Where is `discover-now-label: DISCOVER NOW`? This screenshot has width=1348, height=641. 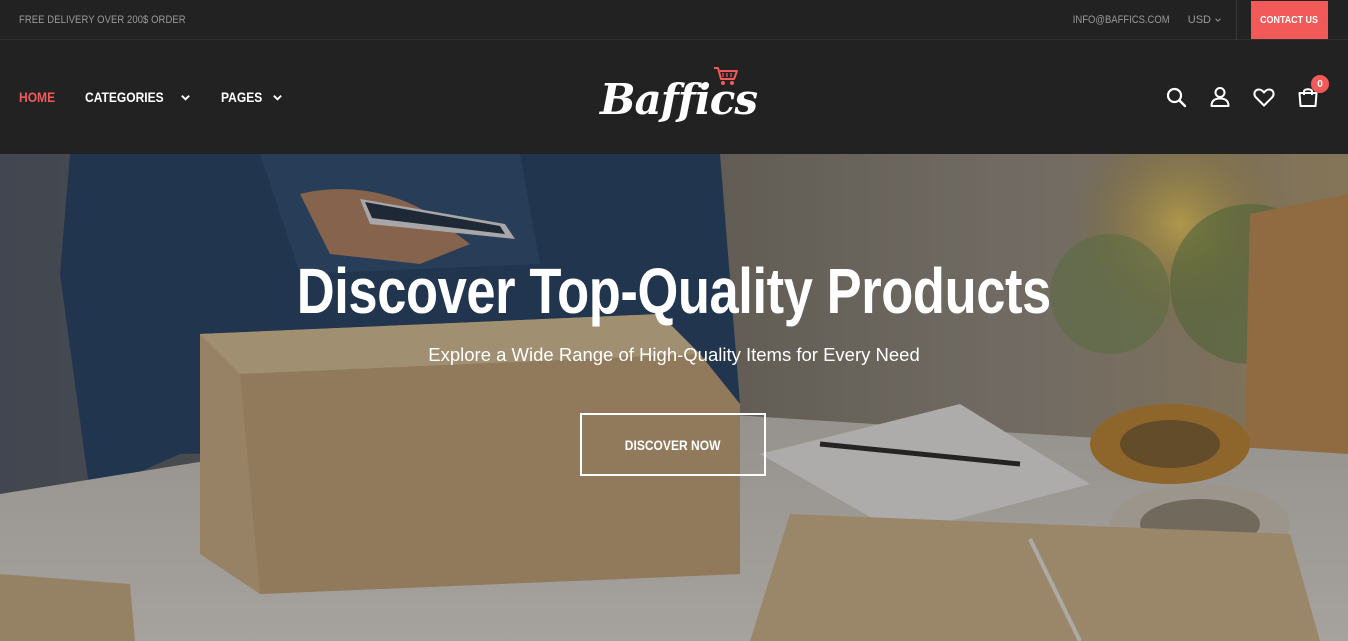
discover-now-label: DISCOVER NOW is located at coordinates (673, 444).